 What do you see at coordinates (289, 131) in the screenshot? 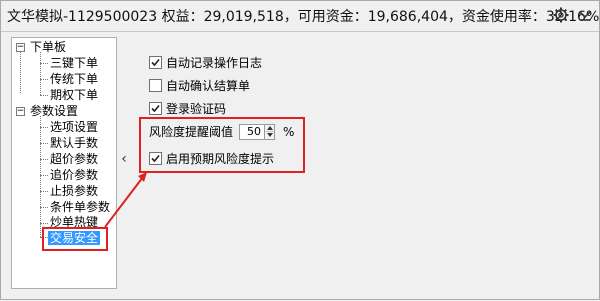
I see `risk-threshold-unit: %` at bounding box center [289, 131].